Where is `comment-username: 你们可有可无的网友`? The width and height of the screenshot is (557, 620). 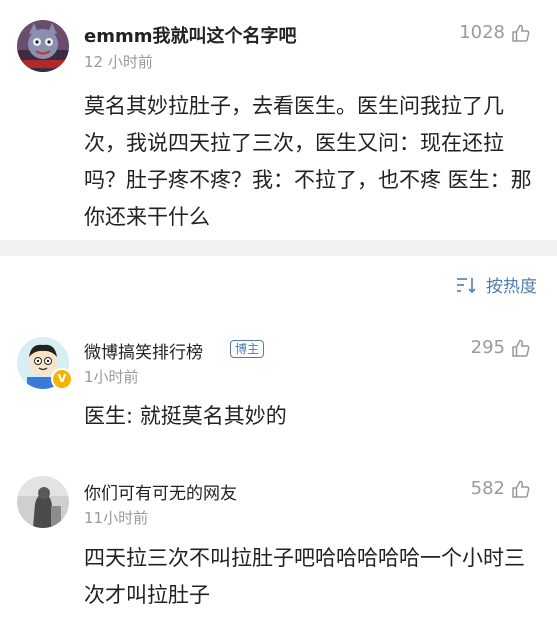
comment-username: 你们可有可无的网友 is located at coordinates (160, 491).